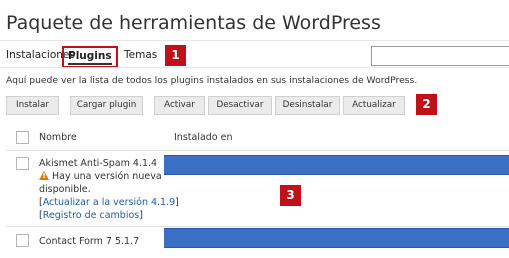  Describe the element at coordinates (91, 215) in the screenshot. I see `changelog-link: Registro de cambios` at that location.